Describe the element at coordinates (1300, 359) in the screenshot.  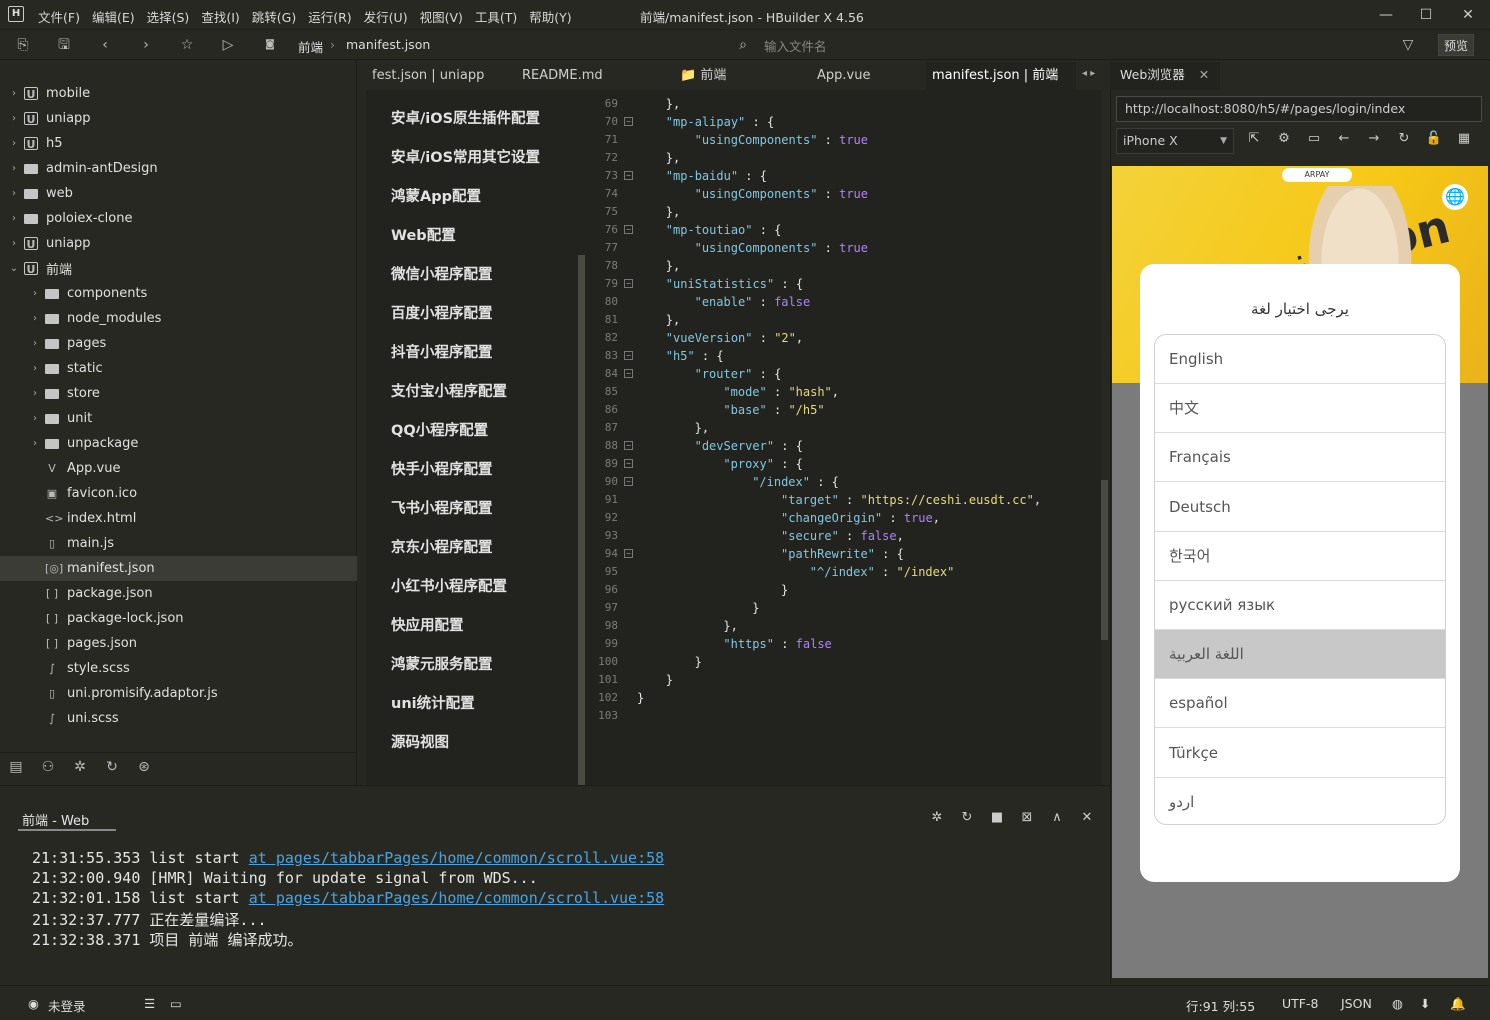
I see `language-option: English` at that location.